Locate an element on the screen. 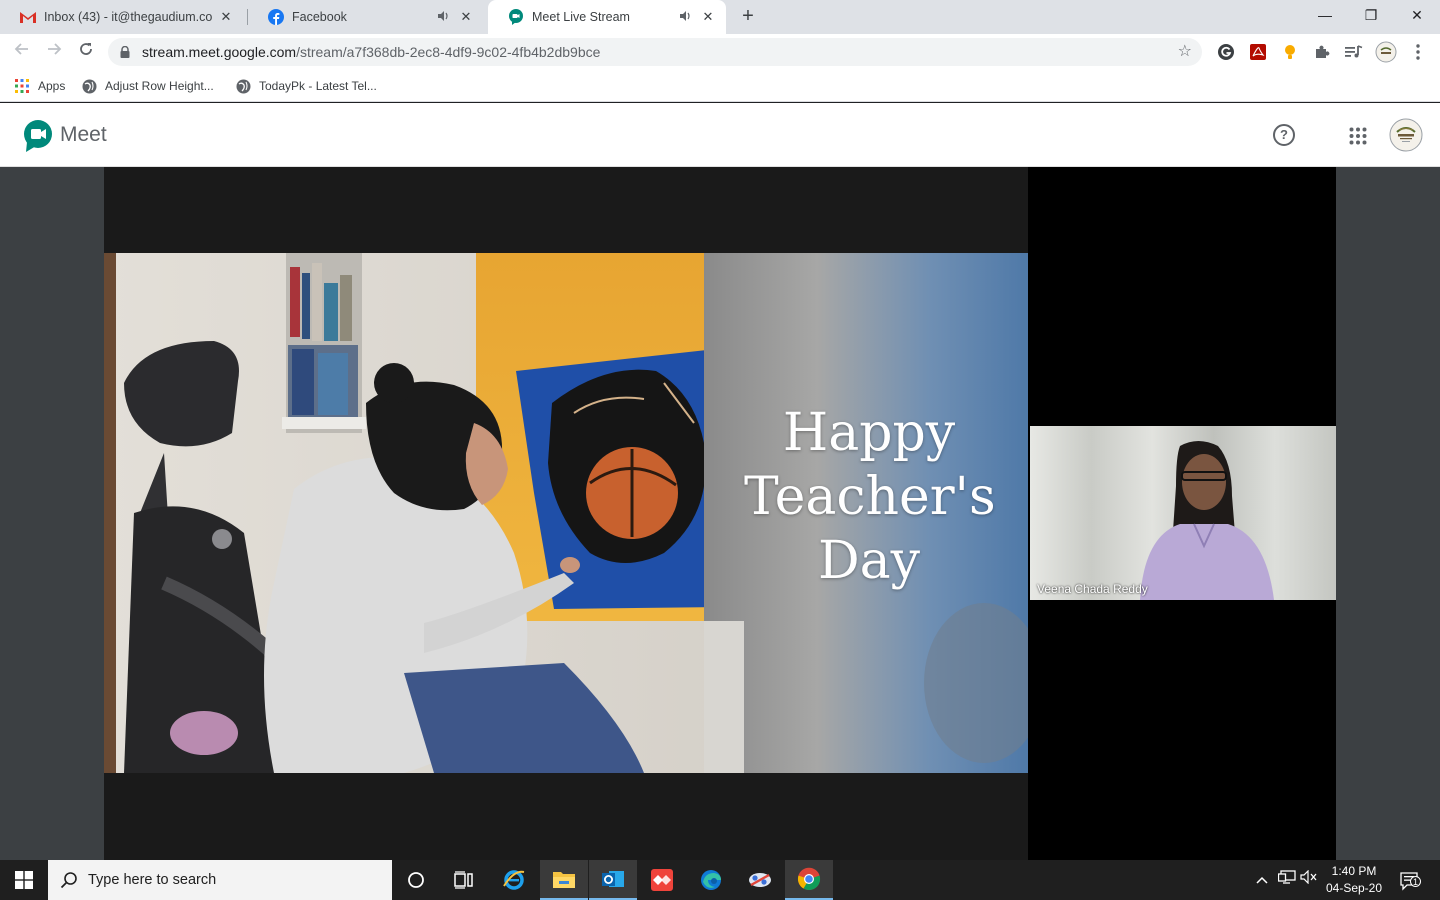 This screenshot has height=900, width=1440. tab-meet-live-stream: Meet Live Stream ✕ is located at coordinates (607, 17).